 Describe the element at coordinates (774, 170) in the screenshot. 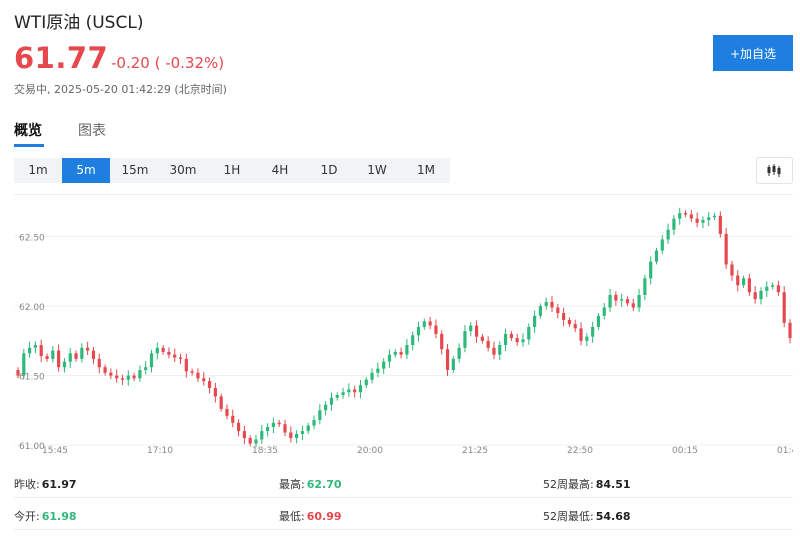

I see `chart-type-button` at that location.